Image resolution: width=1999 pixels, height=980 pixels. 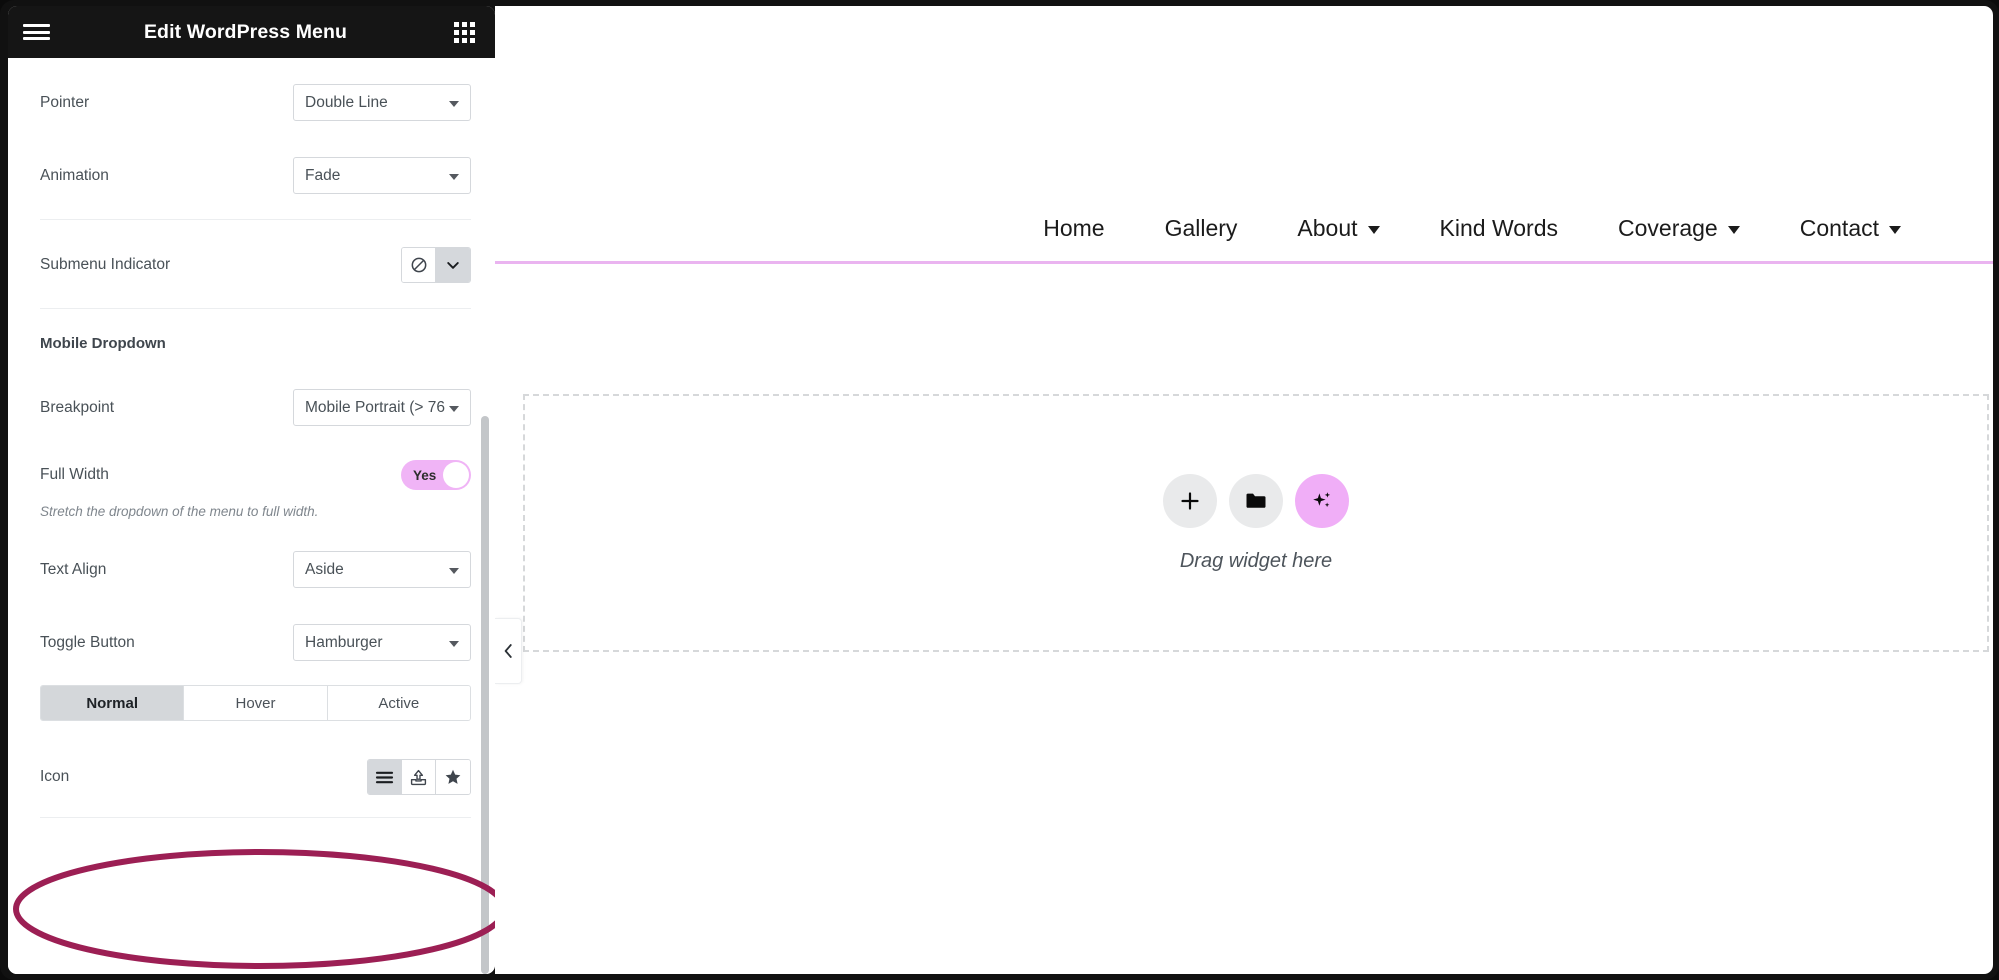 I want to click on tab-active: Active, so click(x=398, y=703).